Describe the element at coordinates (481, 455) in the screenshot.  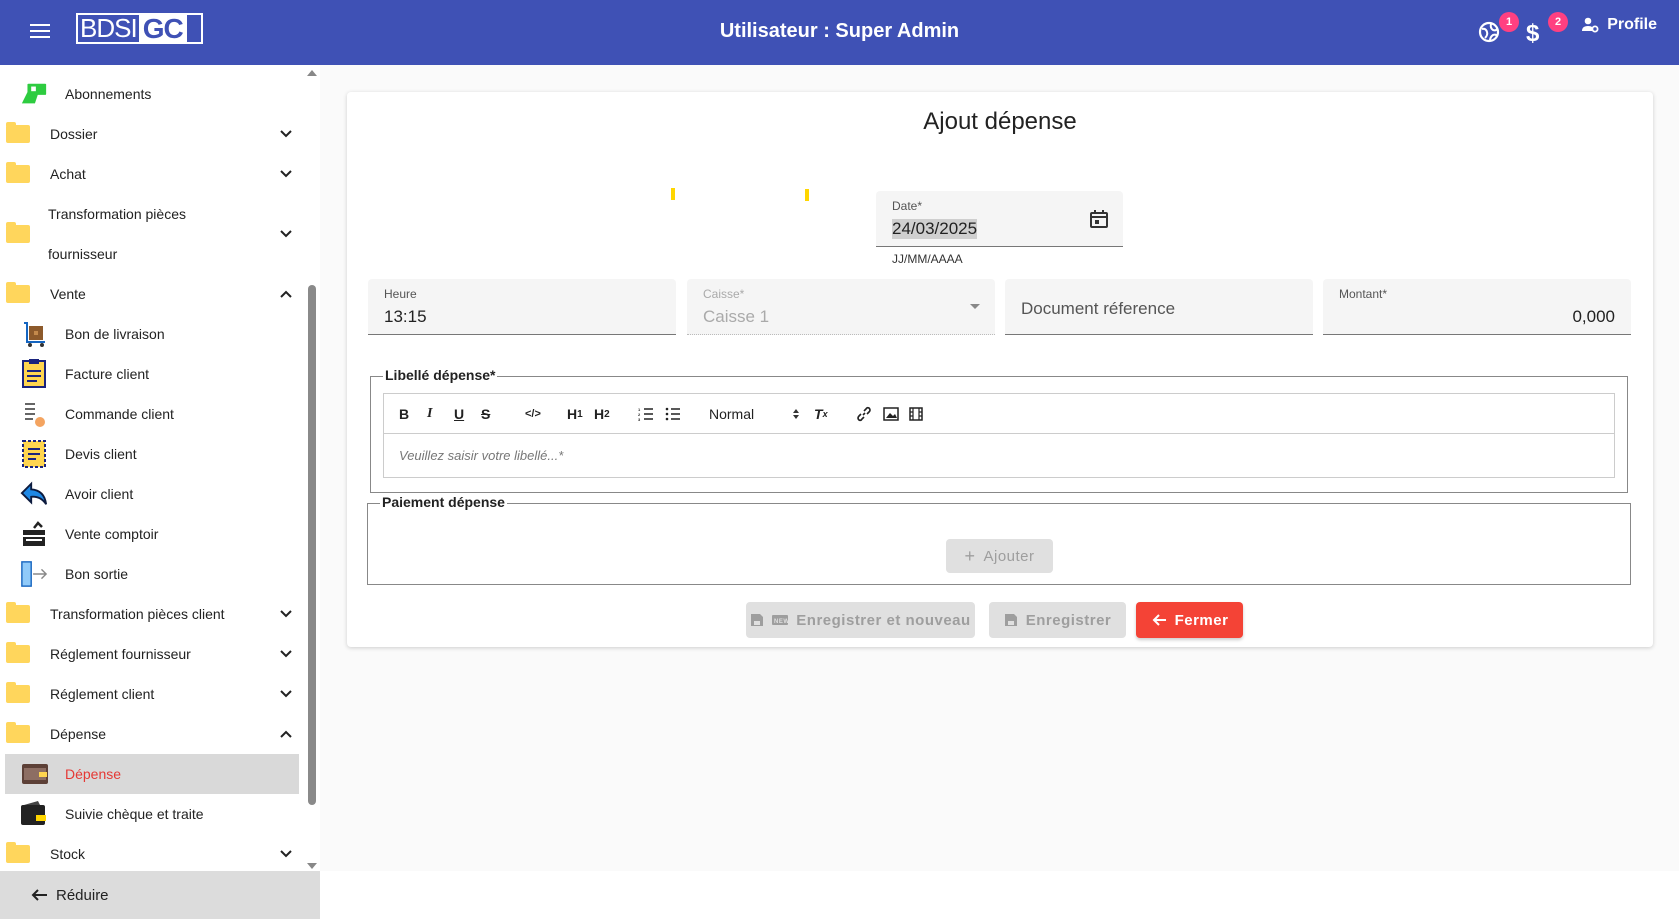
I see `libelle-placeholder: Veuillez saisir votre libellé...*` at that location.